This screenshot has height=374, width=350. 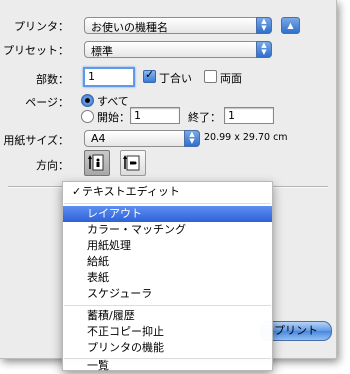 What do you see at coordinates (36, 140) in the screenshot?
I see `paper-size-label: 用紙サイズ：` at bounding box center [36, 140].